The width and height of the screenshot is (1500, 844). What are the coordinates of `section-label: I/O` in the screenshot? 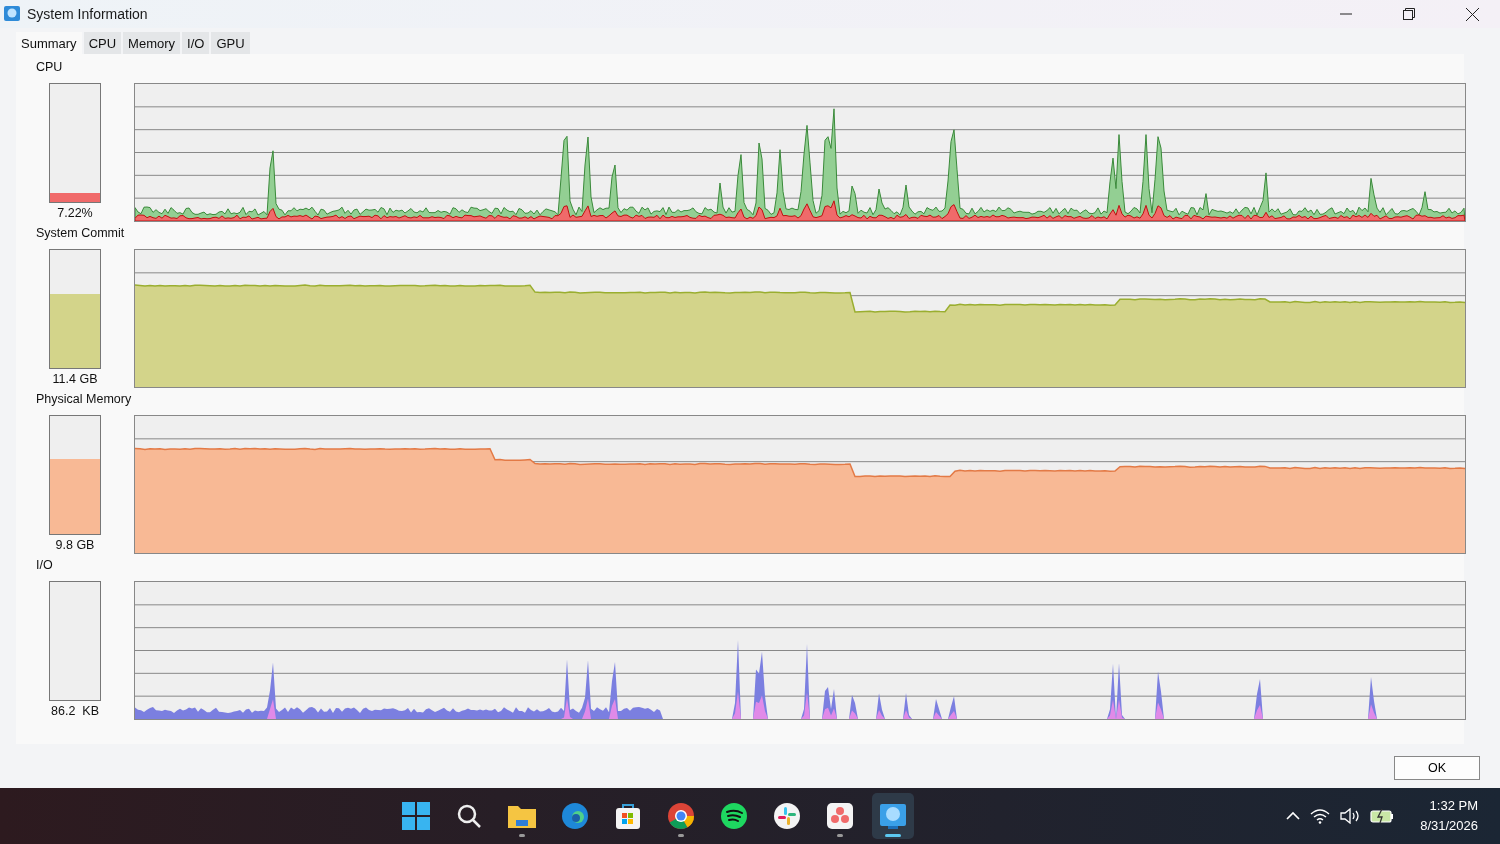 It's located at (45, 566).